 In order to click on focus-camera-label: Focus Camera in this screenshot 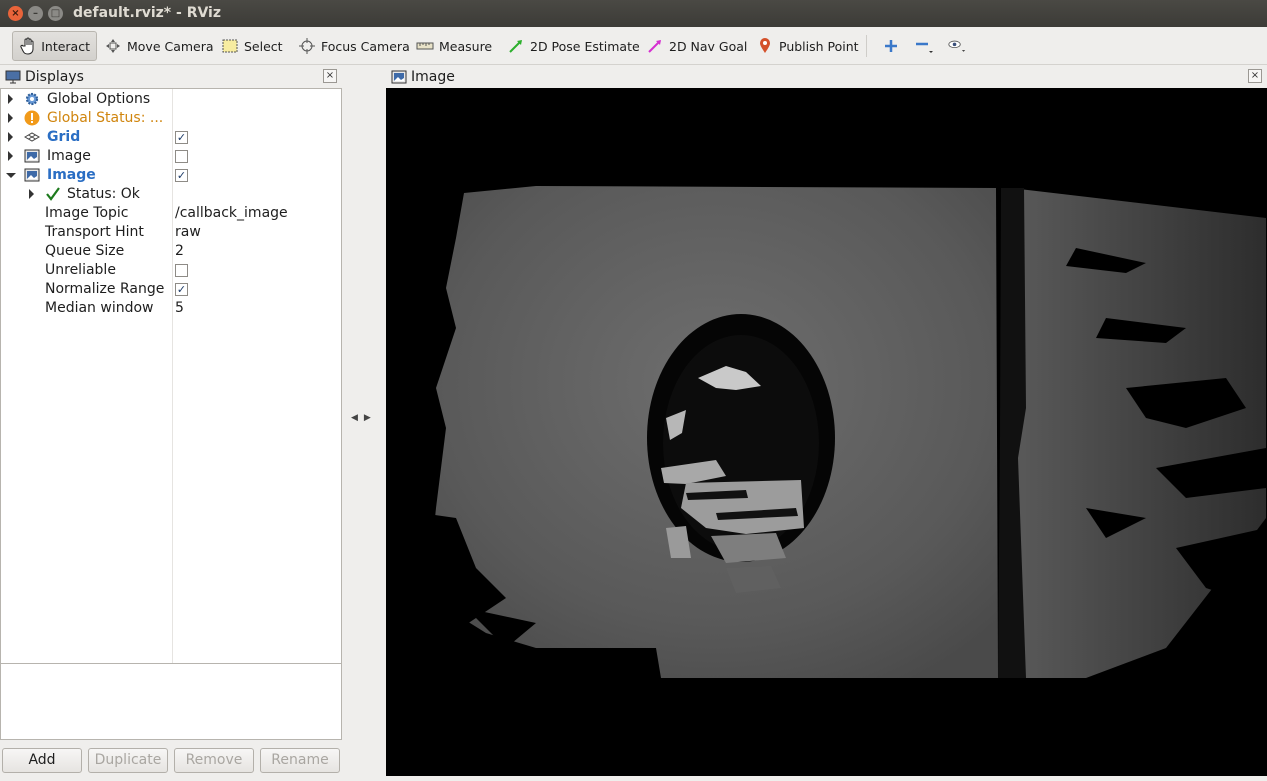, I will do `click(365, 46)`.